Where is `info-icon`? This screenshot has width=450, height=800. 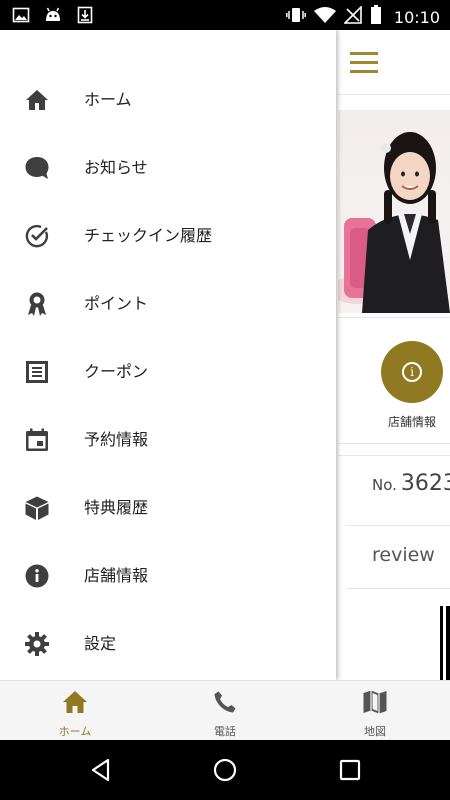 info-icon is located at coordinates (37, 576).